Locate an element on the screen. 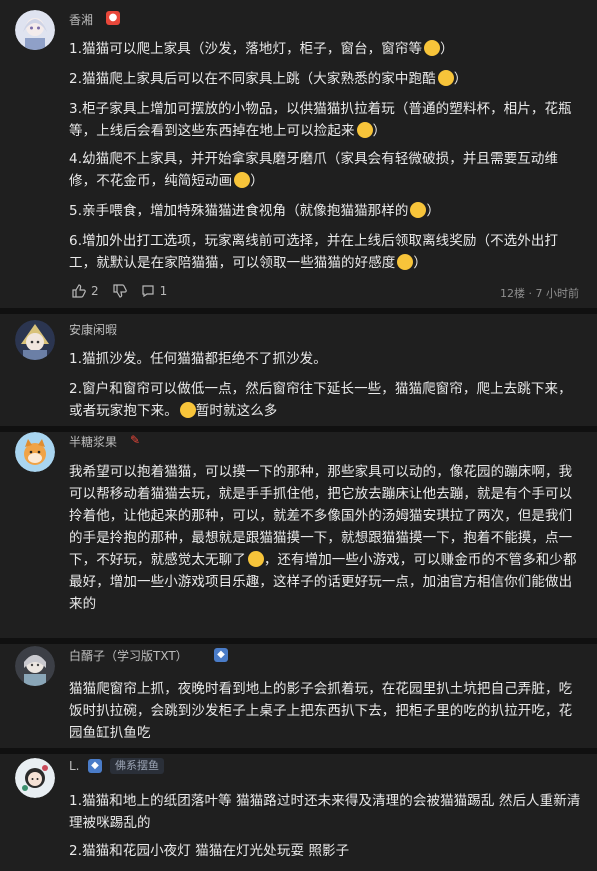 The image size is (597, 871). thumbs-up-icon is located at coordinates (79, 291).